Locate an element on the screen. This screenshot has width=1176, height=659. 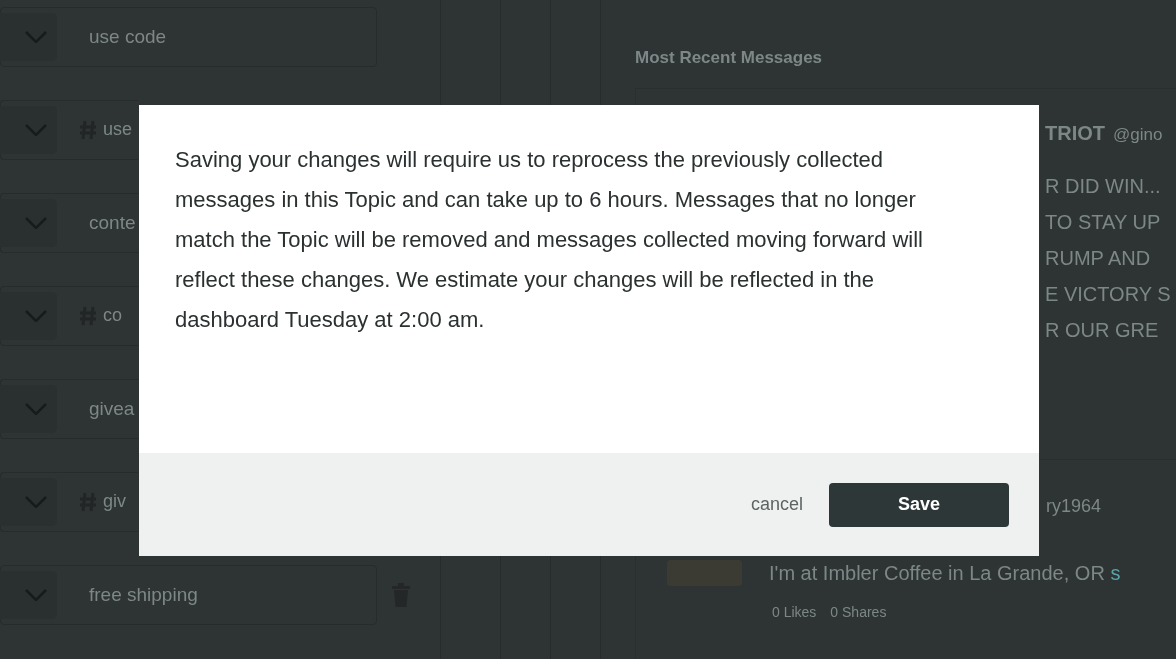
field-value: free shipping is located at coordinates (143, 594).